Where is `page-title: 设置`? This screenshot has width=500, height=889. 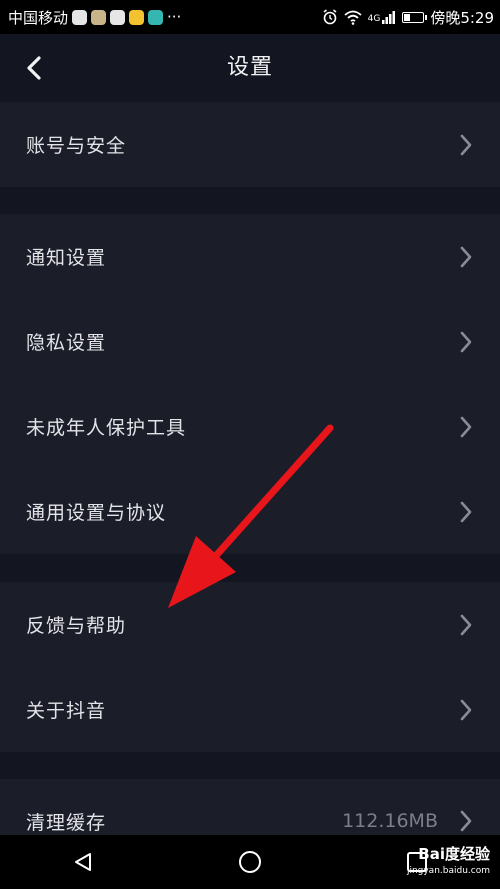 page-title: 设置 is located at coordinates (249, 67).